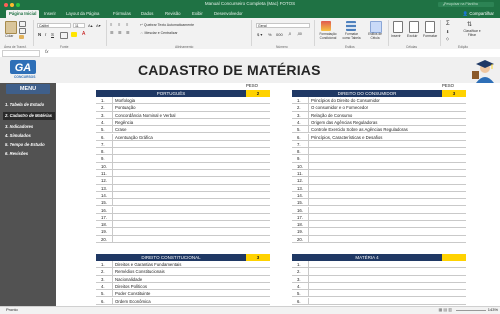 Image resolution: width=500 pixels, height=314 pixels. Describe the element at coordinates (167, 25) in the screenshot. I see `wrap-text-button: ↵ Quebrar Texto Automaticamente` at that location.